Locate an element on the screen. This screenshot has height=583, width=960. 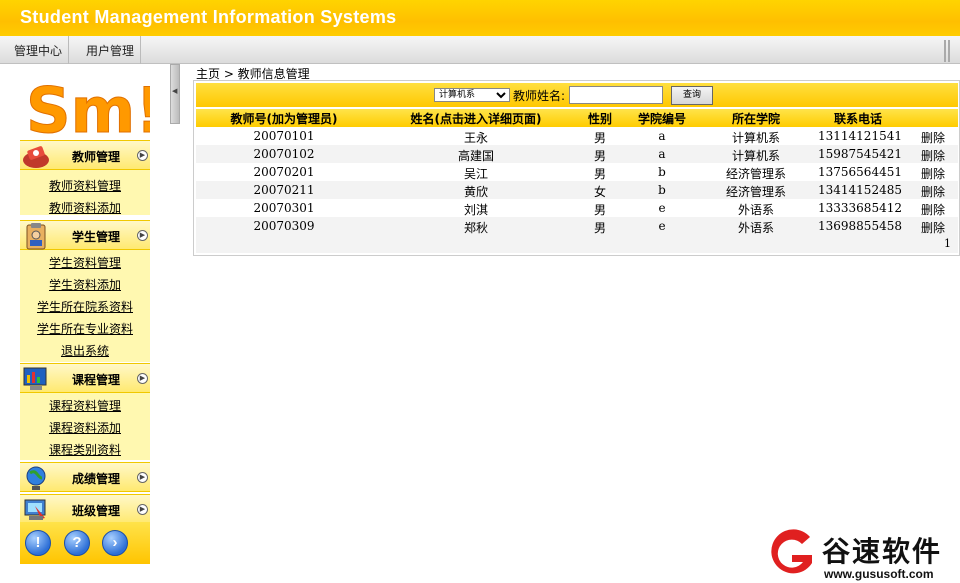
help-icon: ? is located at coordinates (77, 543).